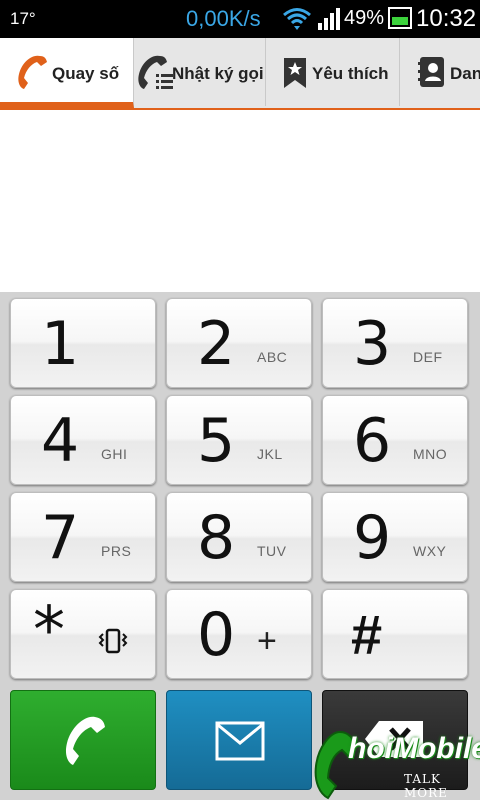 The height and width of the screenshot is (805, 480). What do you see at coordinates (216, 538) in the screenshot?
I see `key-8-digit: 8` at bounding box center [216, 538].